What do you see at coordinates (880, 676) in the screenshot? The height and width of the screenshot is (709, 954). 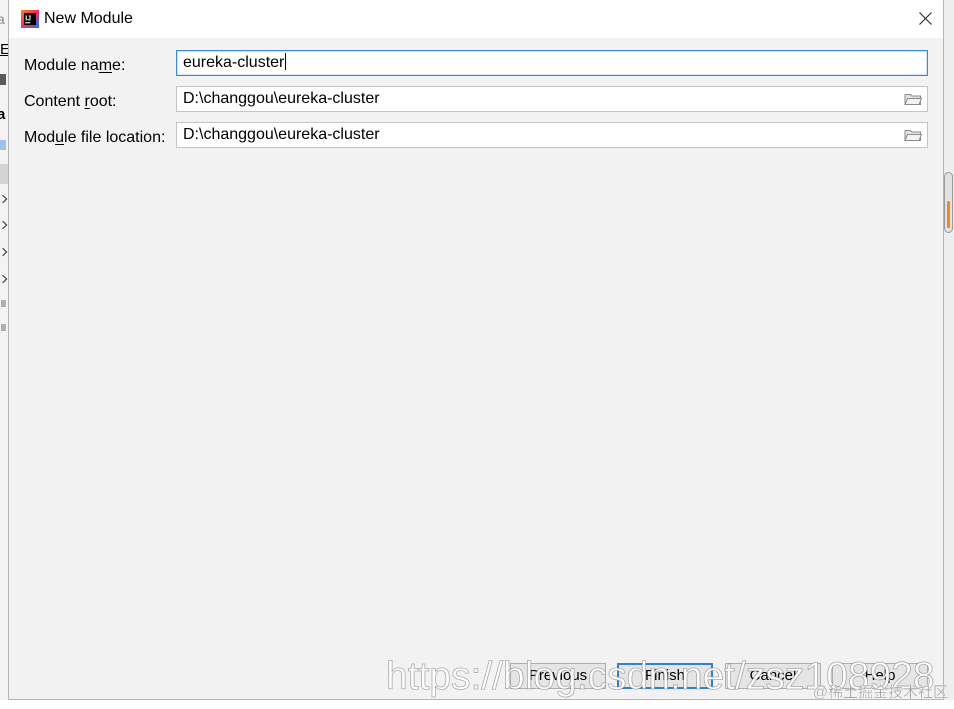 I see `help-button: Help` at bounding box center [880, 676].